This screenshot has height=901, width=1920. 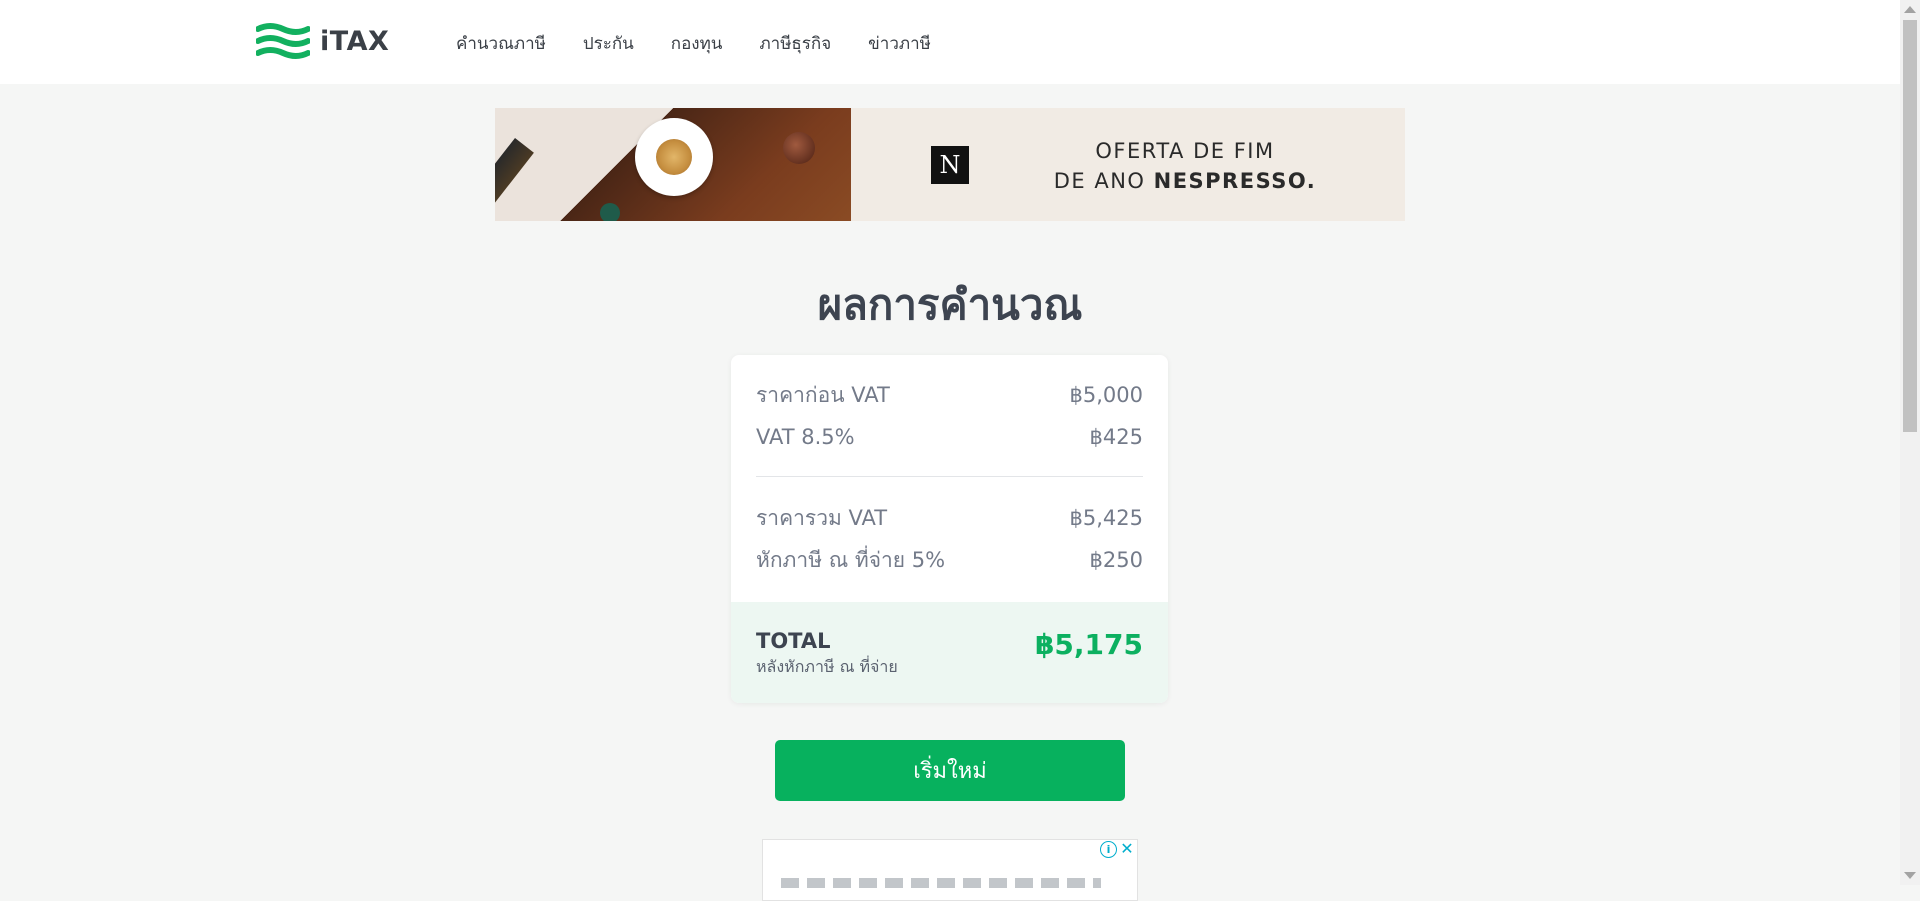 I want to click on ad-text-placeholder, so click(x=941, y=883).